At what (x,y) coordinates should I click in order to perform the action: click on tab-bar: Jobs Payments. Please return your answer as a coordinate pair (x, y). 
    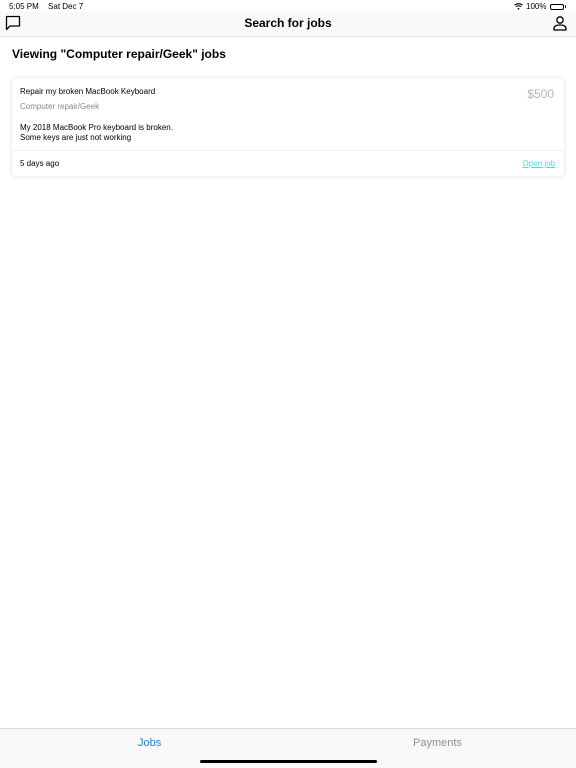
    Looking at the image, I should click on (288, 748).